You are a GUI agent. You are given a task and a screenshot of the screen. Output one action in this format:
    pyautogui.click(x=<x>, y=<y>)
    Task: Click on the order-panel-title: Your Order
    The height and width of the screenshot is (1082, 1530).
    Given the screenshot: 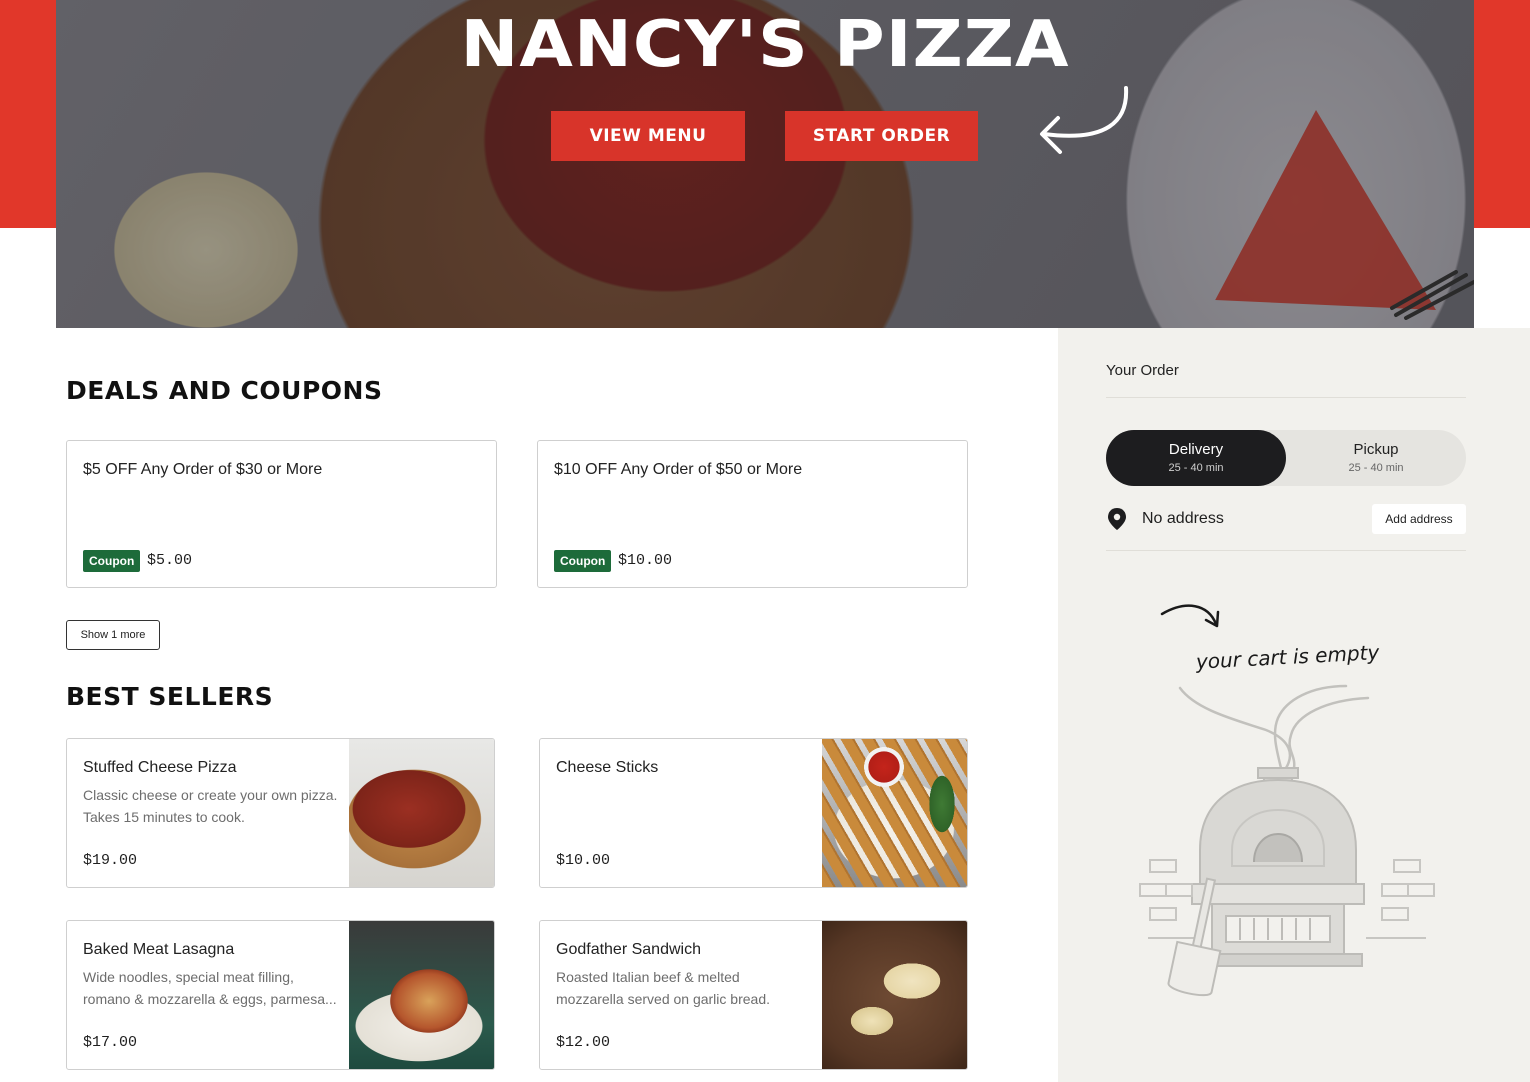 What is the action you would take?
    pyautogui.click(x=1142, y=370)
    